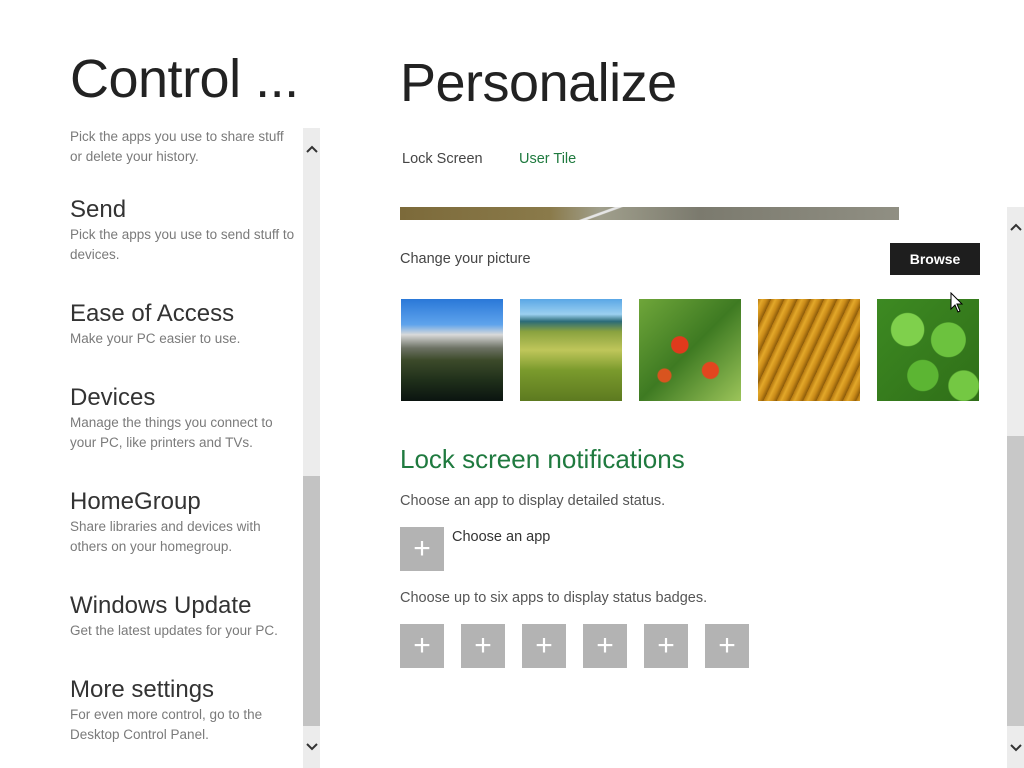 The image size is (1024, 768). Describe the element at coordinates (809, 350) in the screenshot. I see `golden-grass-picture` at that location.